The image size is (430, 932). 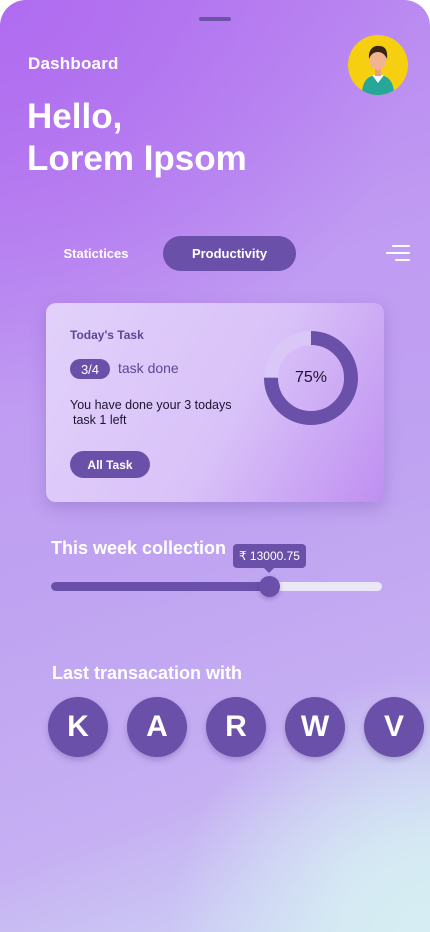 I want to click on contact-avatar-r: R, so click(x=236, y=727).